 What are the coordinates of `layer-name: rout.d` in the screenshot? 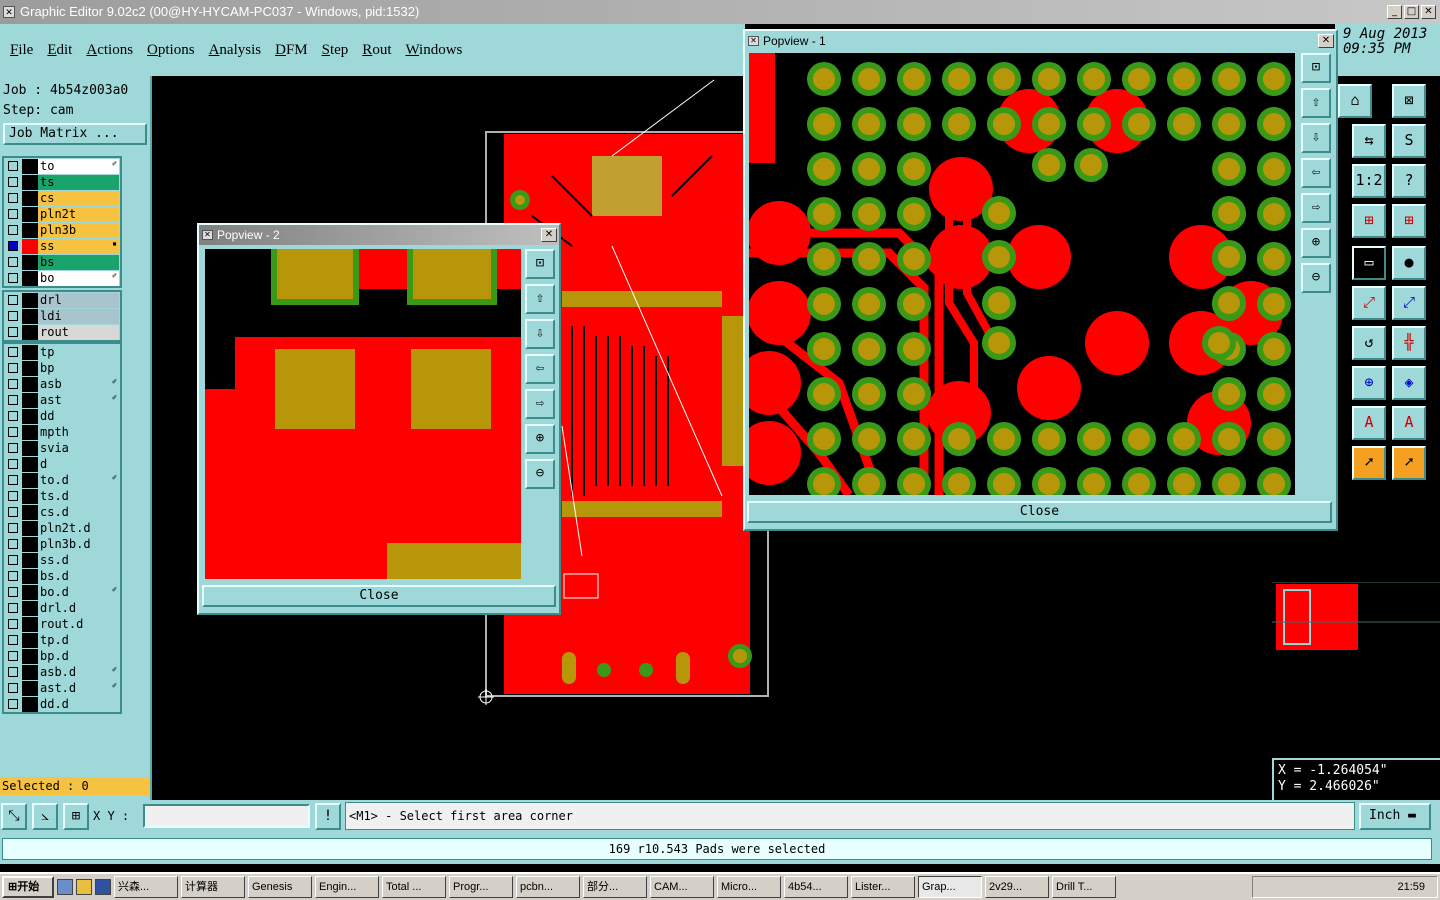 It's located at (78, 624).